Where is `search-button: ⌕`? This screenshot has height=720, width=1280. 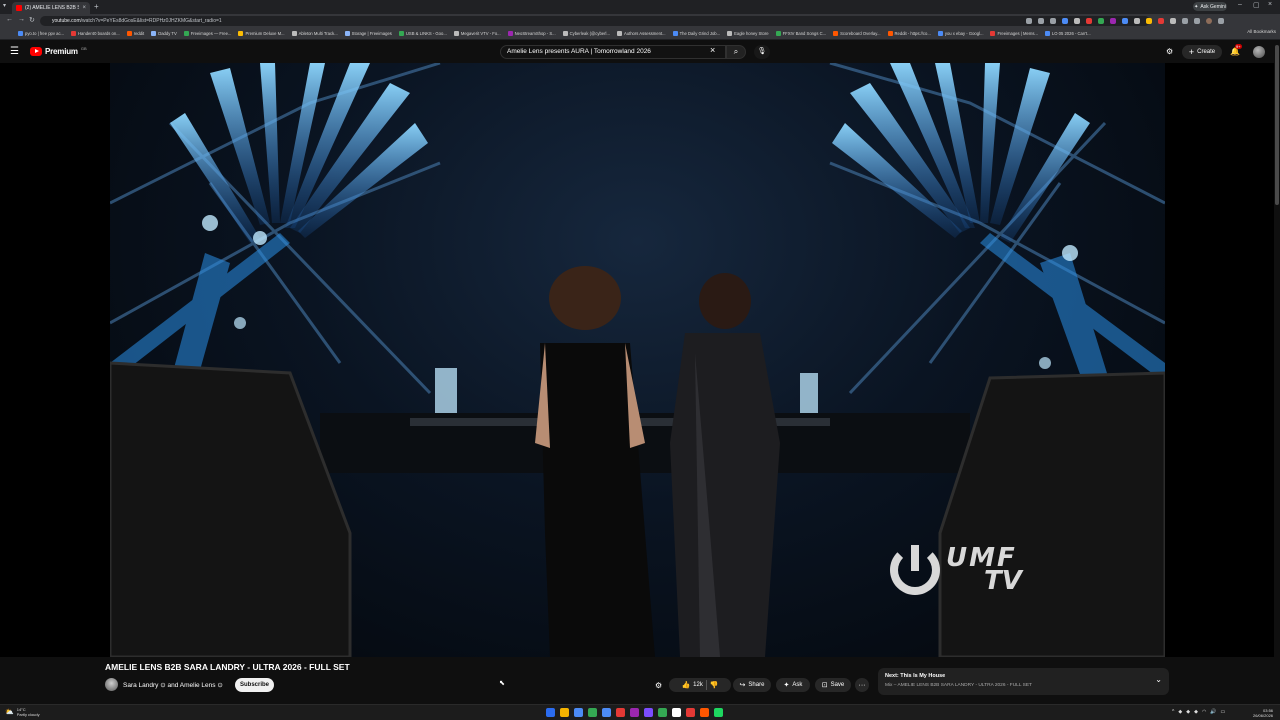 search-button: ⌕ is located at coordinates (736, 52).